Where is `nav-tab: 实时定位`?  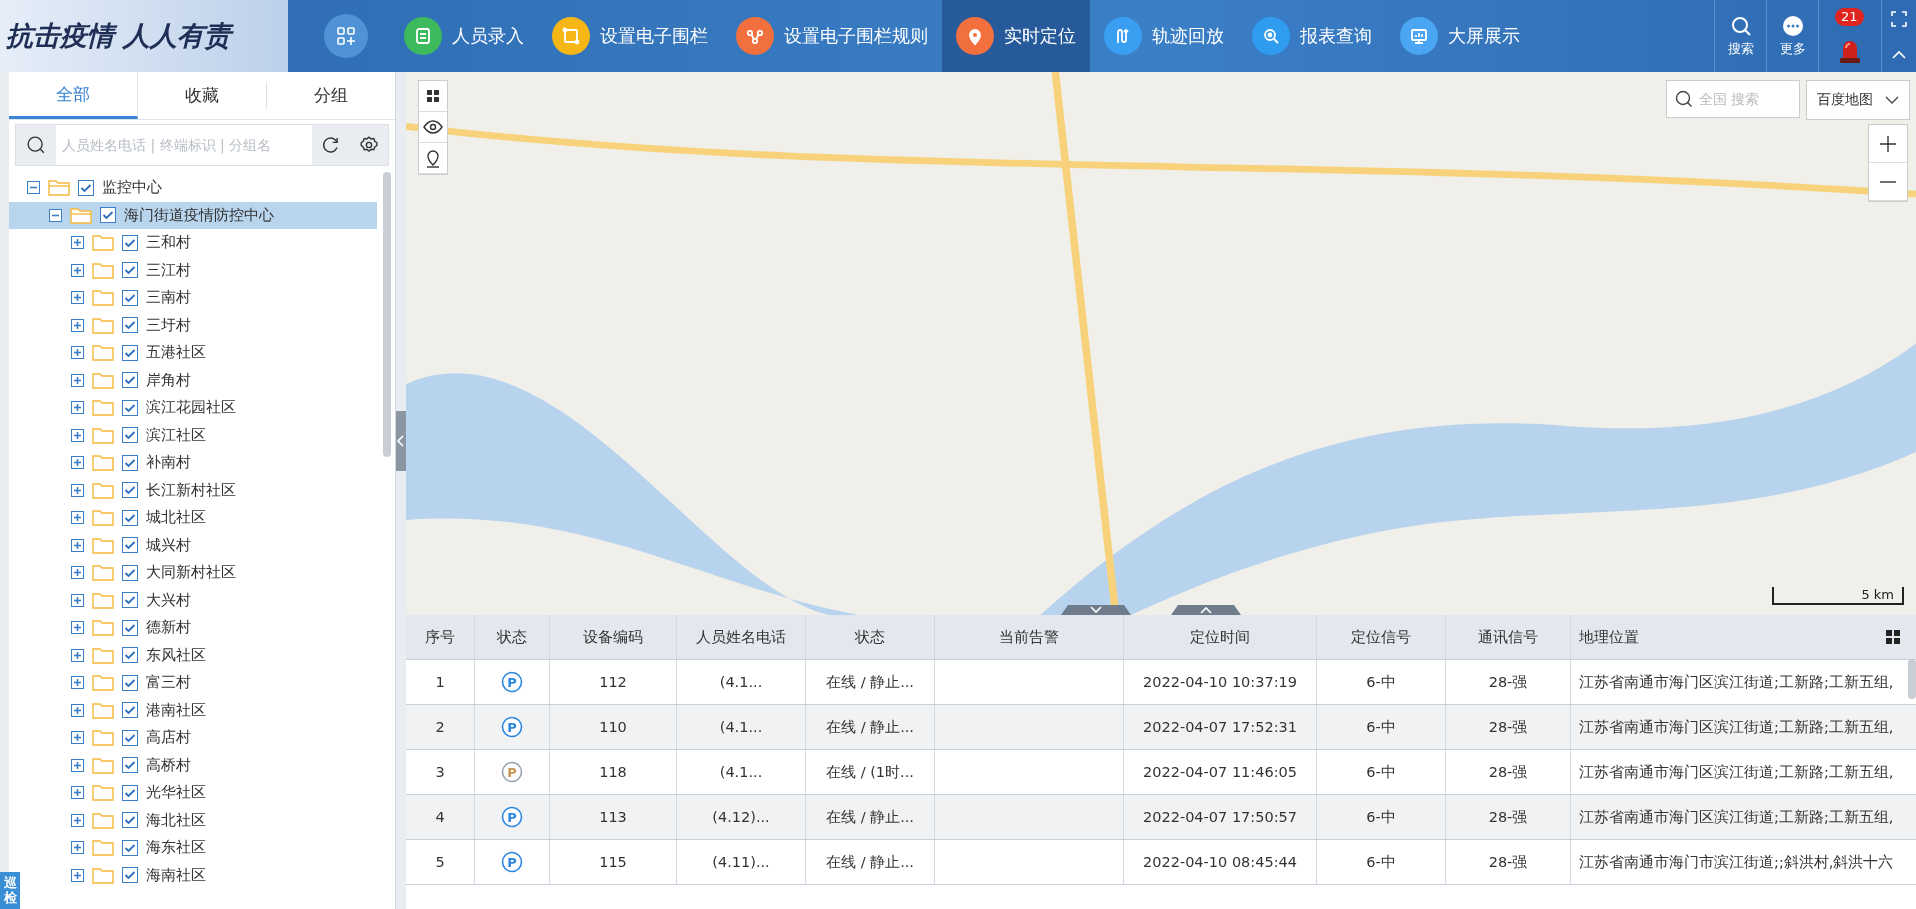
nav-tab: 实时定位 is located at coordinates (1016, 36).